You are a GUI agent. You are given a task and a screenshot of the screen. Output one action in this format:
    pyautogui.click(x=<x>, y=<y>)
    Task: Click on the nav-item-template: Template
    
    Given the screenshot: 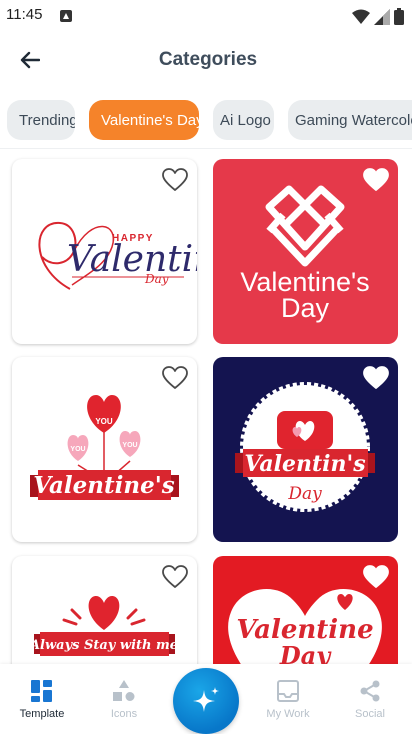 What is the action you would take?
    pyautogui.click(x=42, y=700)
    